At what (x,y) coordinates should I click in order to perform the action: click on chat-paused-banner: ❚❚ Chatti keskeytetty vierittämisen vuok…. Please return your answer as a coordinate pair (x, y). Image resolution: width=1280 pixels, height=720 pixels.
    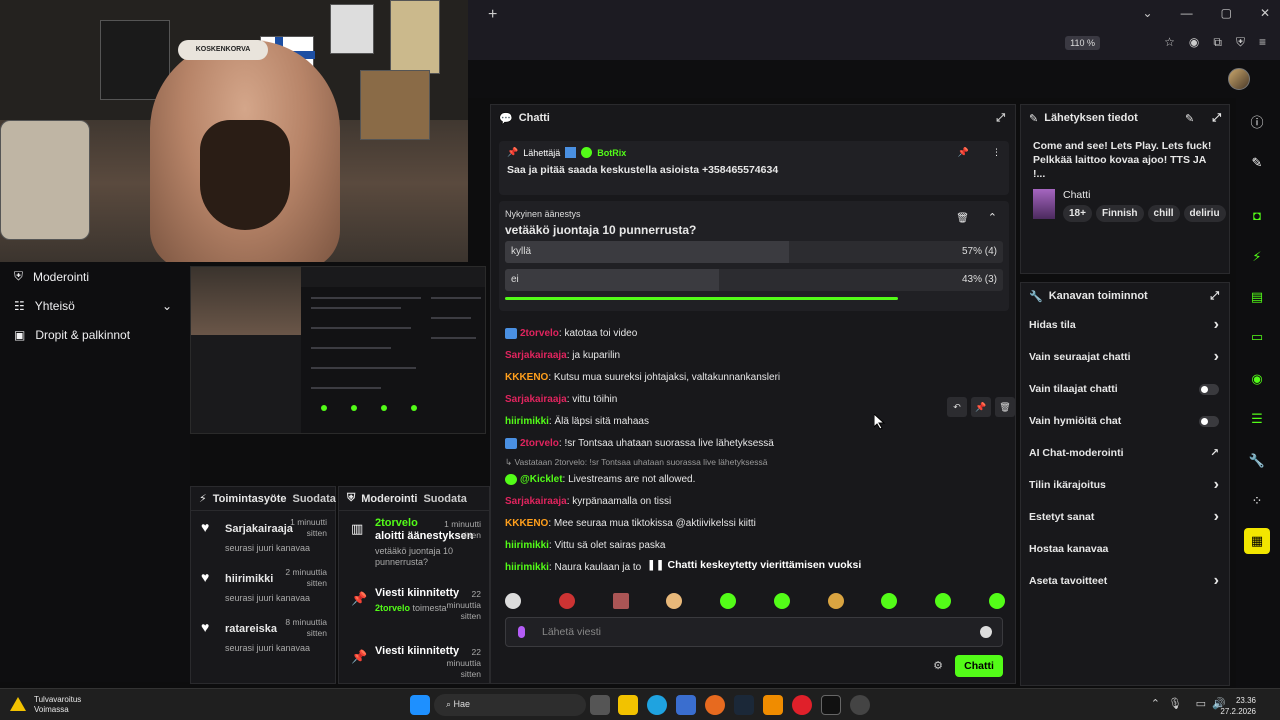
    Looking at the image, I should click on (754, 565).